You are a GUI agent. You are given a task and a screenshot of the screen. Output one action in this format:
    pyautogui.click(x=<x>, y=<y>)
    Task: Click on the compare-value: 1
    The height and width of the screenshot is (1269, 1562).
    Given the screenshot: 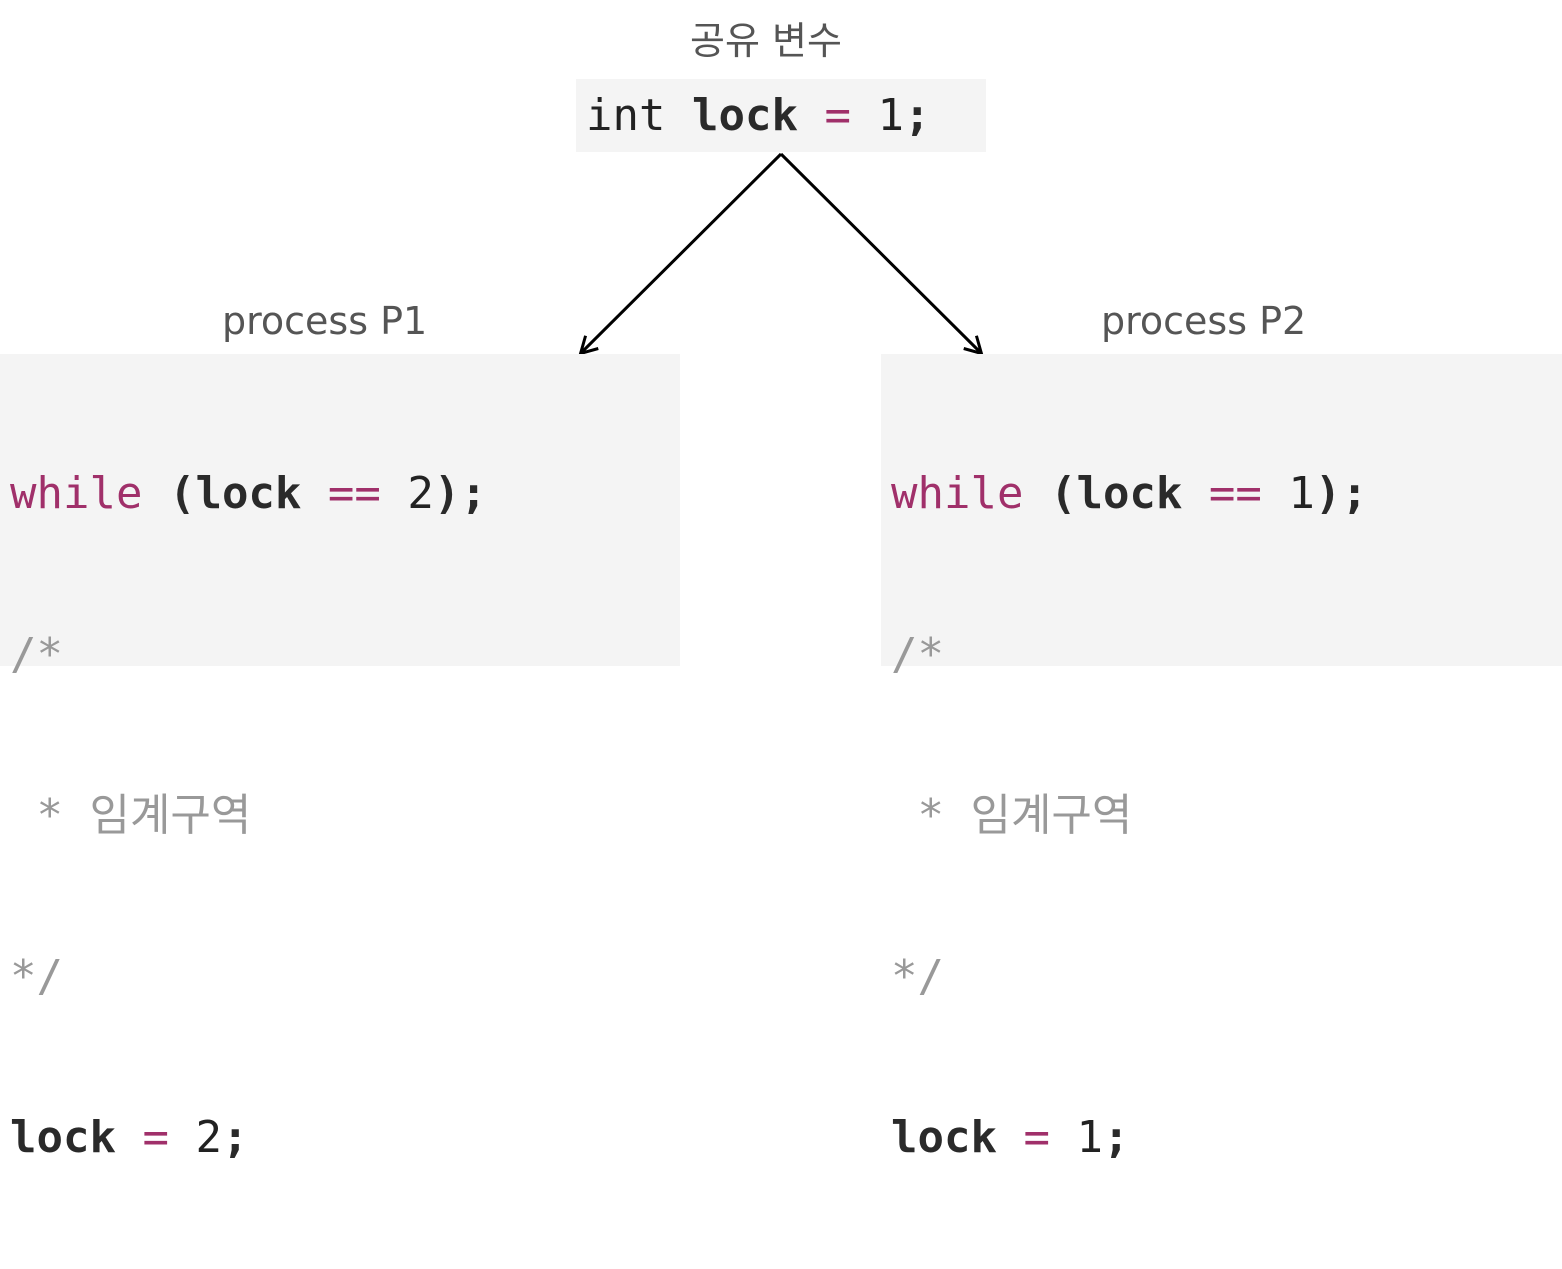 What is the action you would take?
    pyautogui.click(x=1301, y=493)
    